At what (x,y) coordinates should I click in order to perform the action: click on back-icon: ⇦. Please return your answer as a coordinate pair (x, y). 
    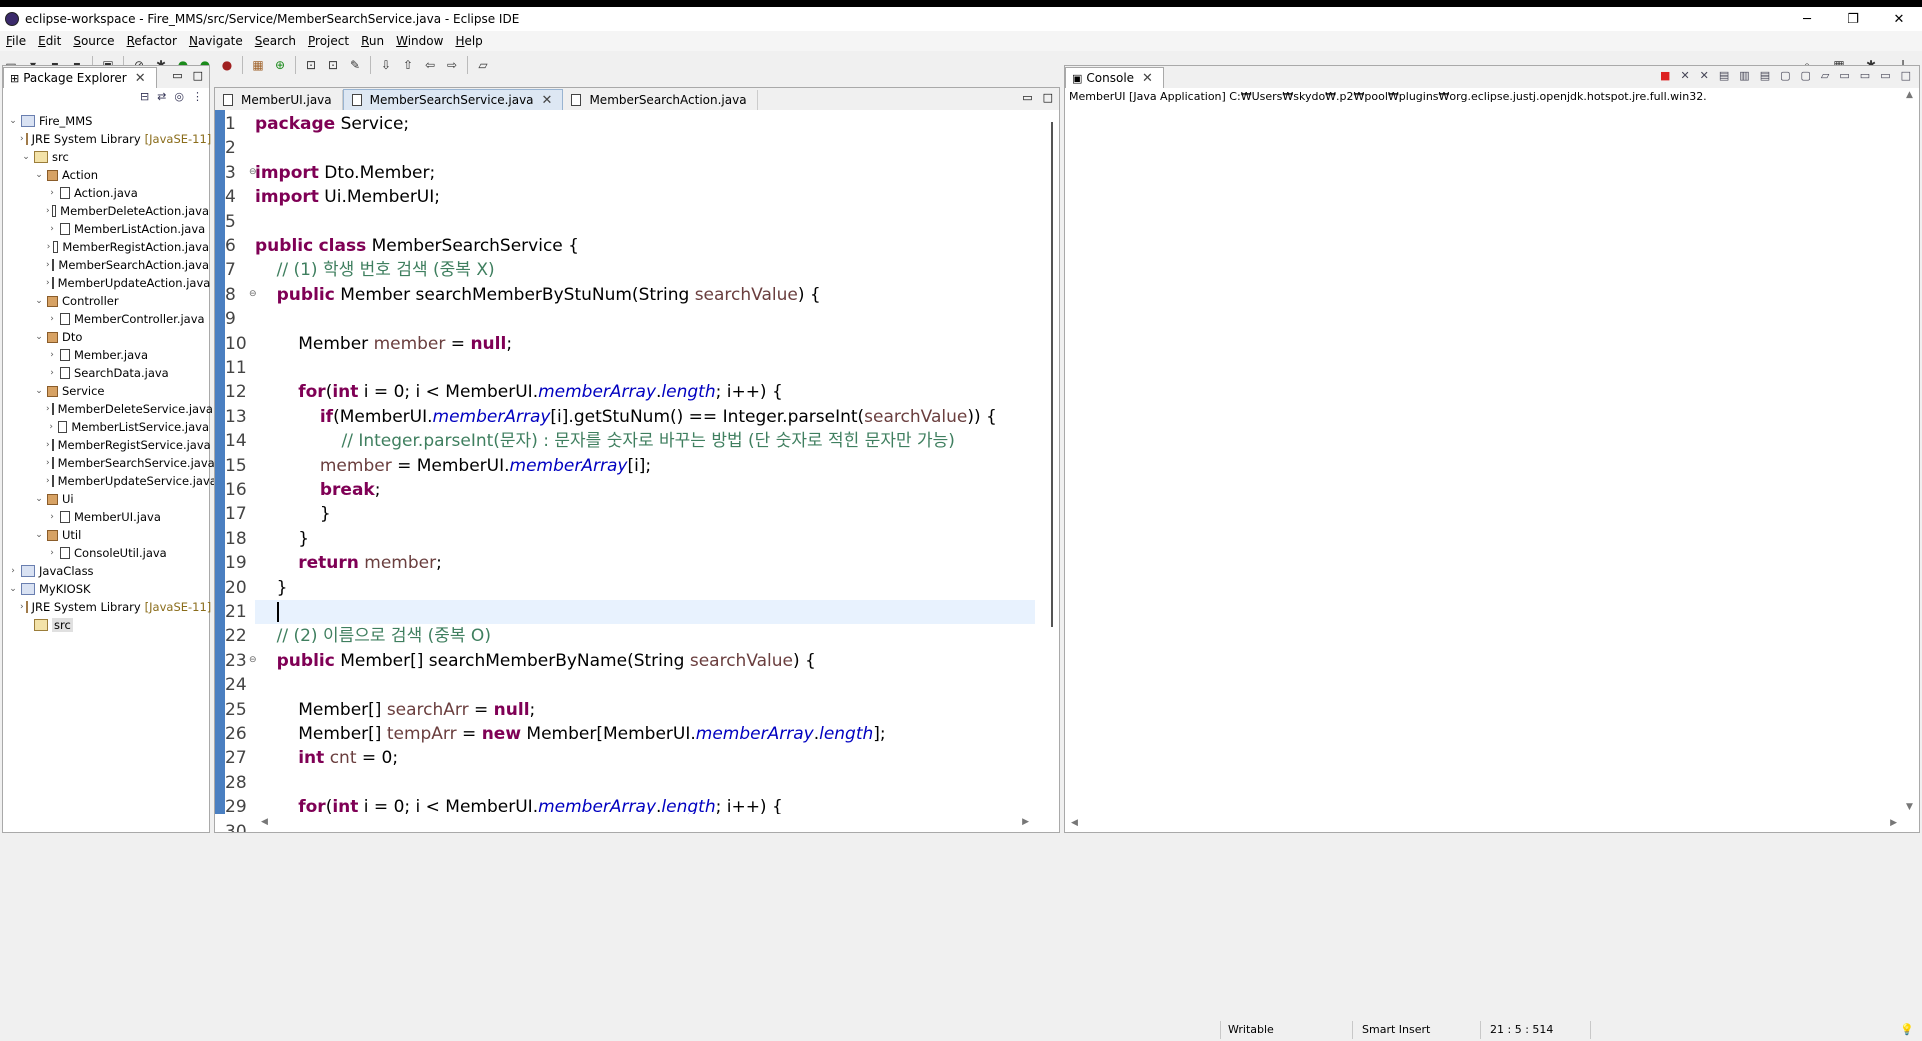
    Looking at the image, I should click on (430, 65).